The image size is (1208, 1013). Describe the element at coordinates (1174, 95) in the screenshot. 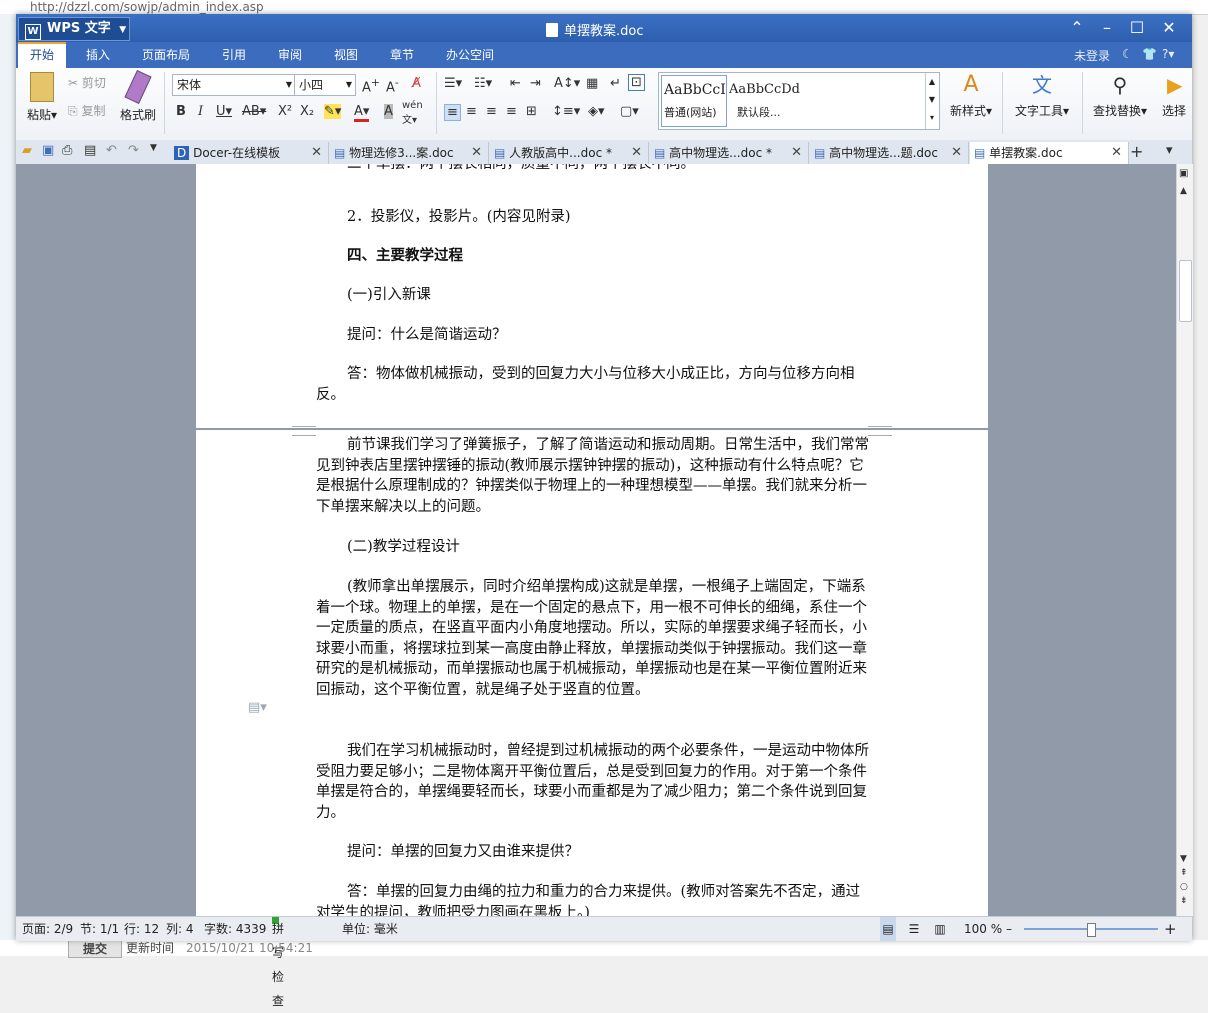

I see `select-button: ▶ 选择` at that location.